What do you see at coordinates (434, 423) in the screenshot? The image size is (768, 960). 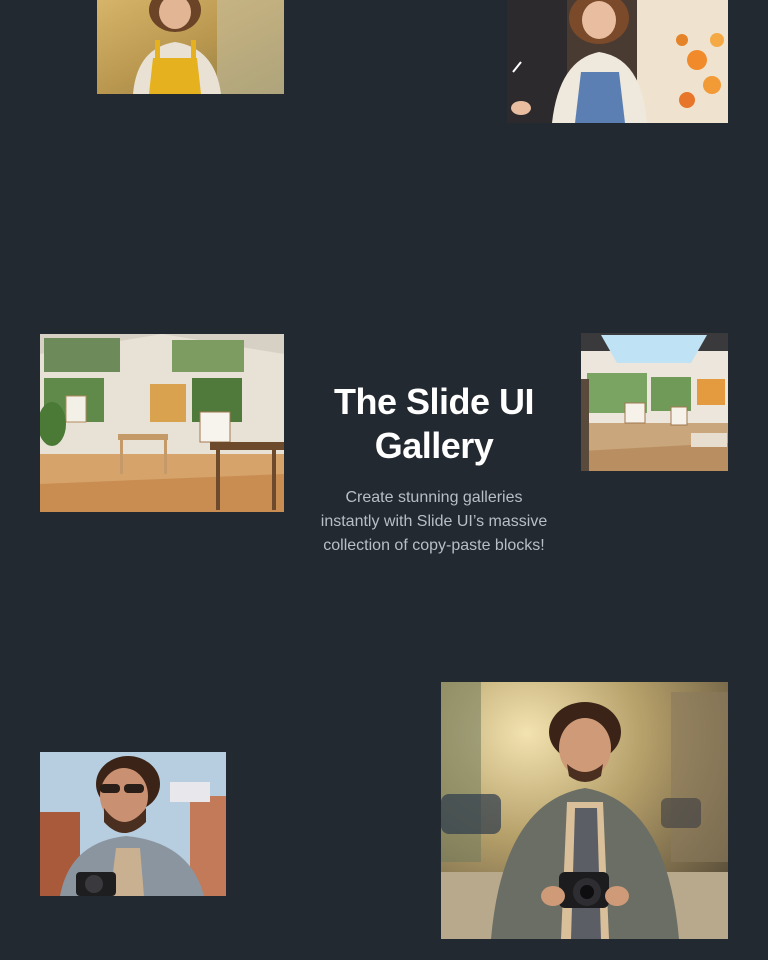 I see `page-title: The Slide UI Gallery` at bounding box center [434, 423].